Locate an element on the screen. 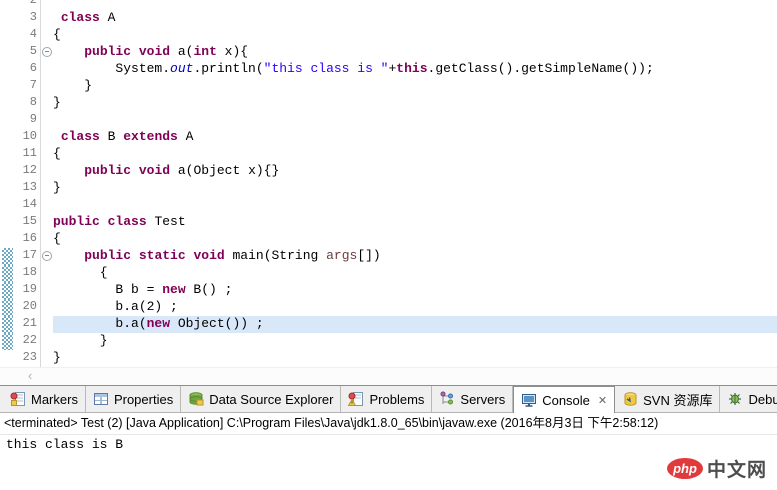 The image size is (777, 490). line-number: 2 is located at coordinates (26, 5).